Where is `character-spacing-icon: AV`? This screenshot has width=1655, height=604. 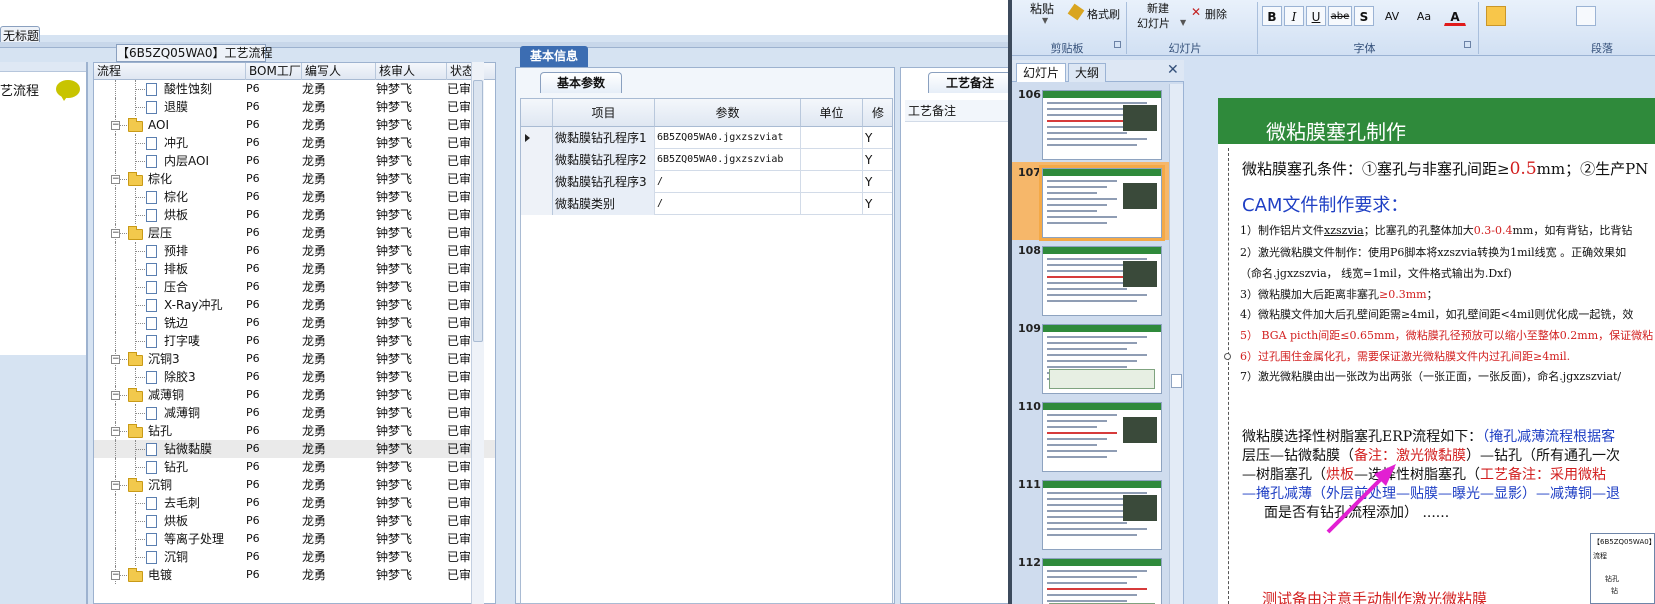 character-spacing-icon: AV is located at coordinates (1392, 16).